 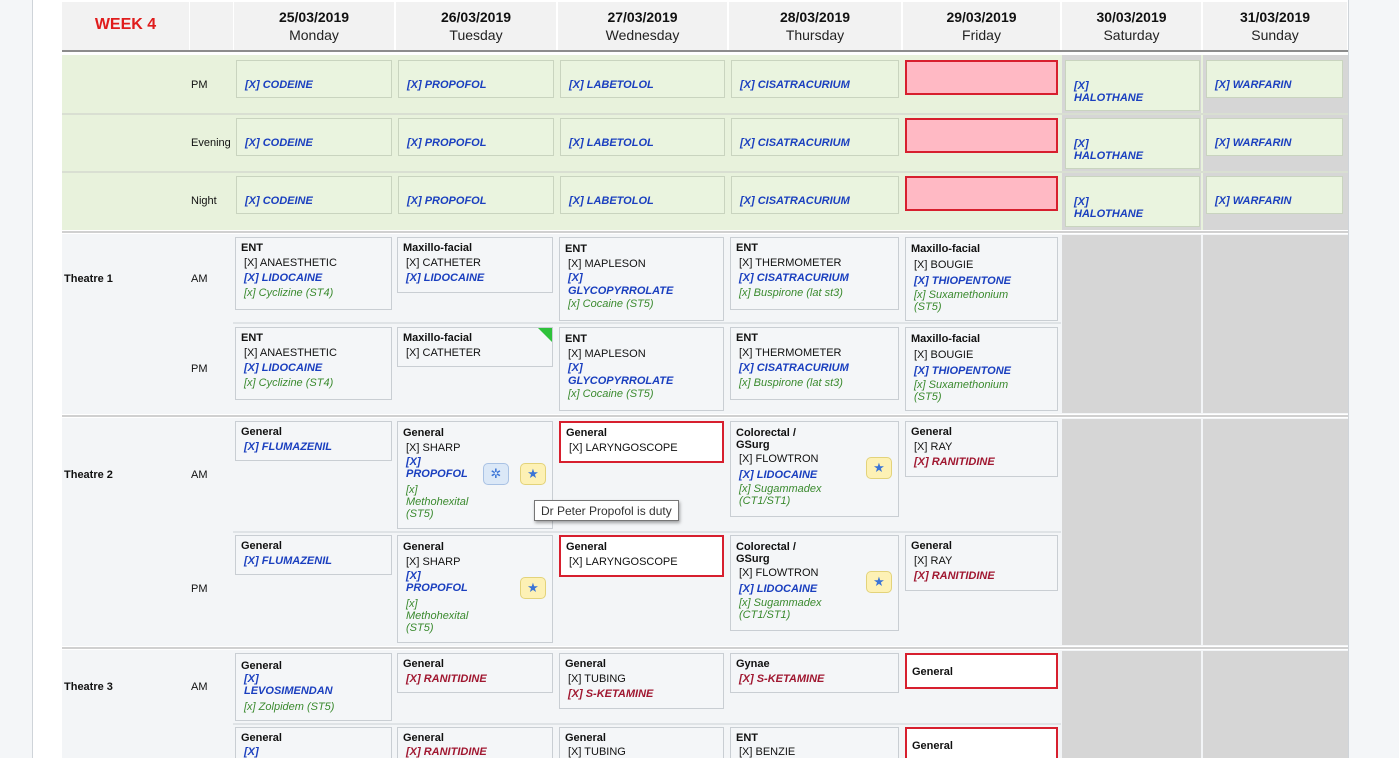 What do you see at coordinates (443, 353) in the screenshot?
I see `staff-entry: [X] CATHETER` at bounding box center [443, 353].